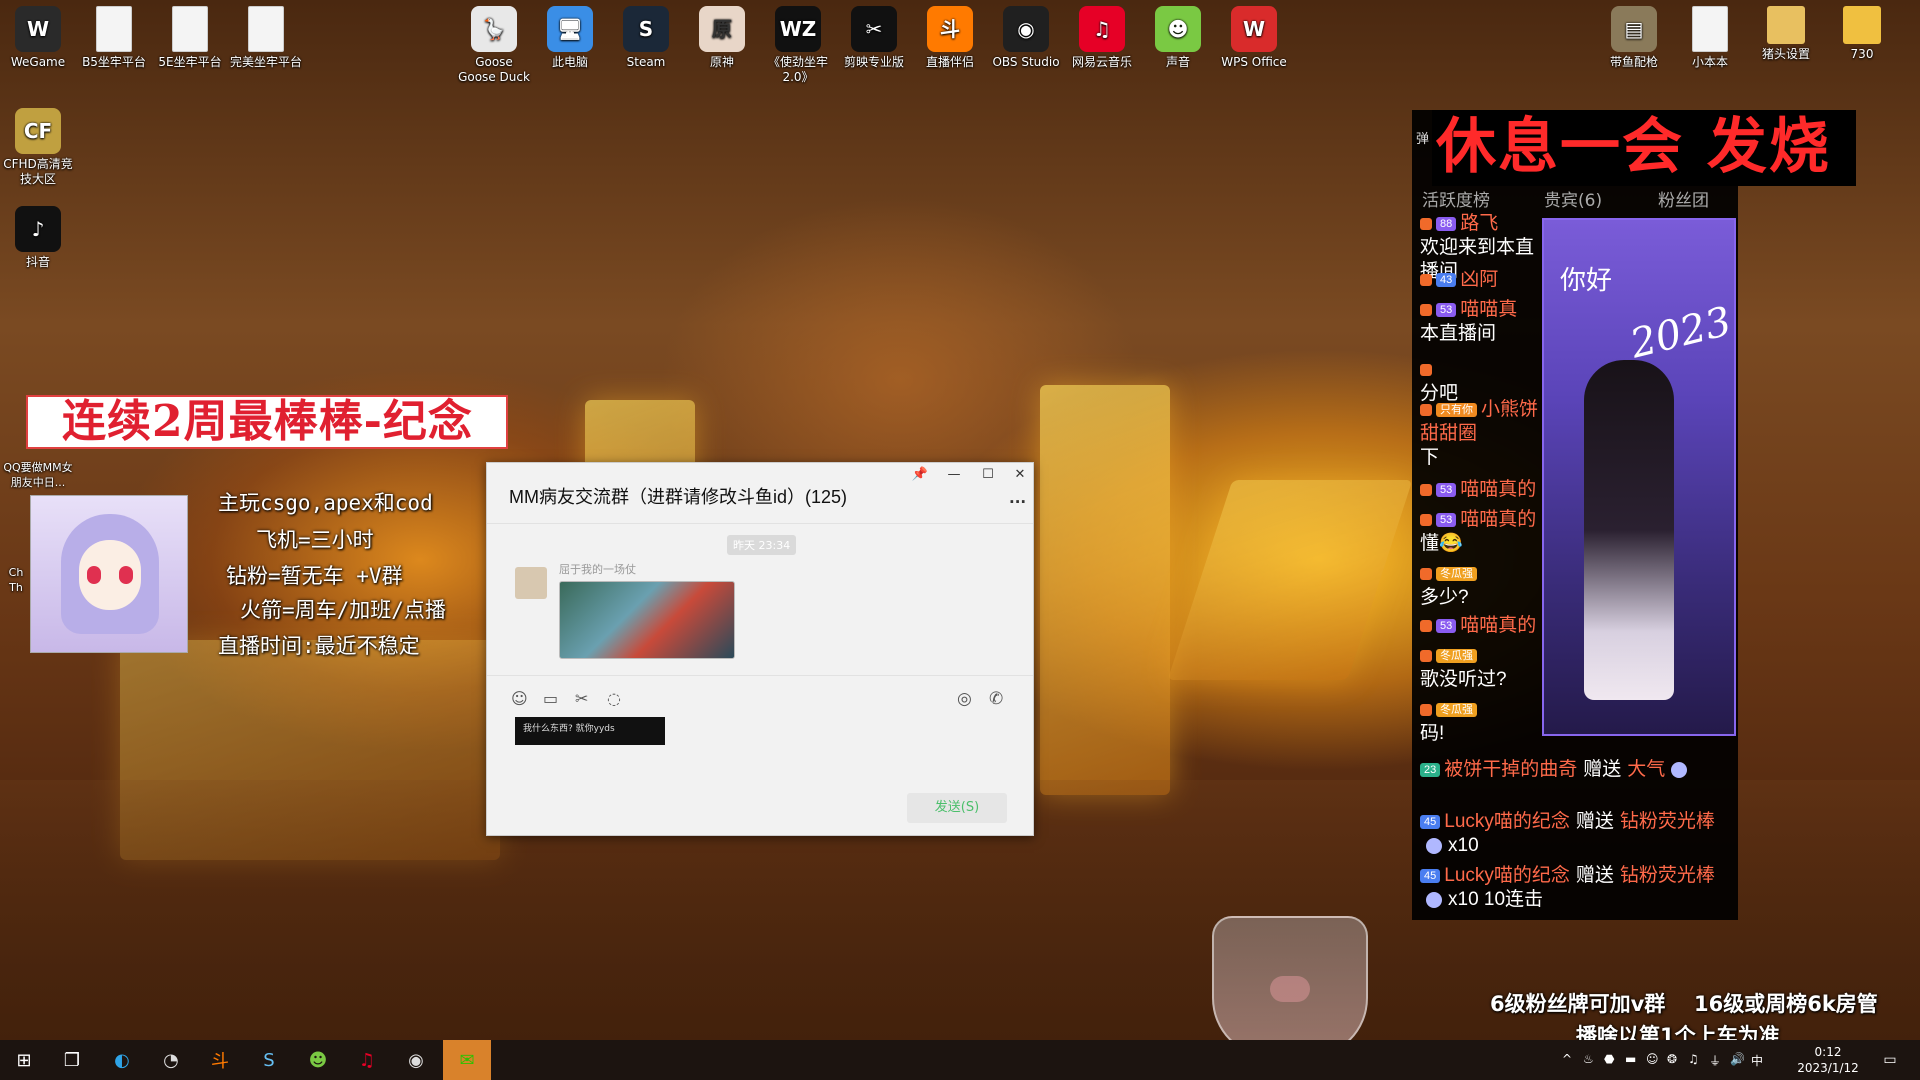  Describe the element at coordinates (416, 1060) in the screenshot. I see `obs-icon: ◉` at that location.